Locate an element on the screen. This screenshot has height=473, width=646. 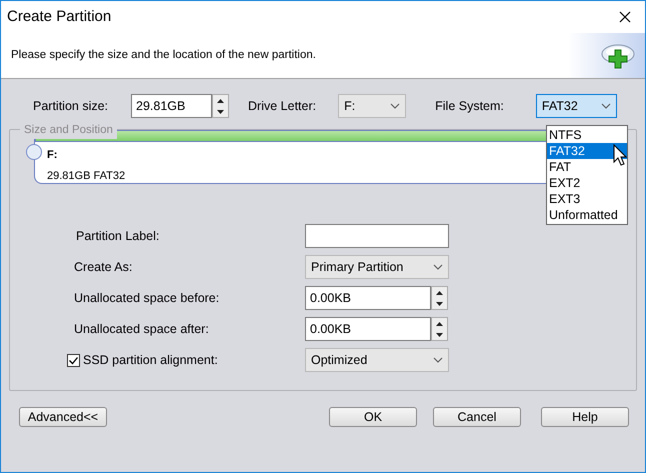
field-label: Drive Letter: is located at coordinates (282, 106).